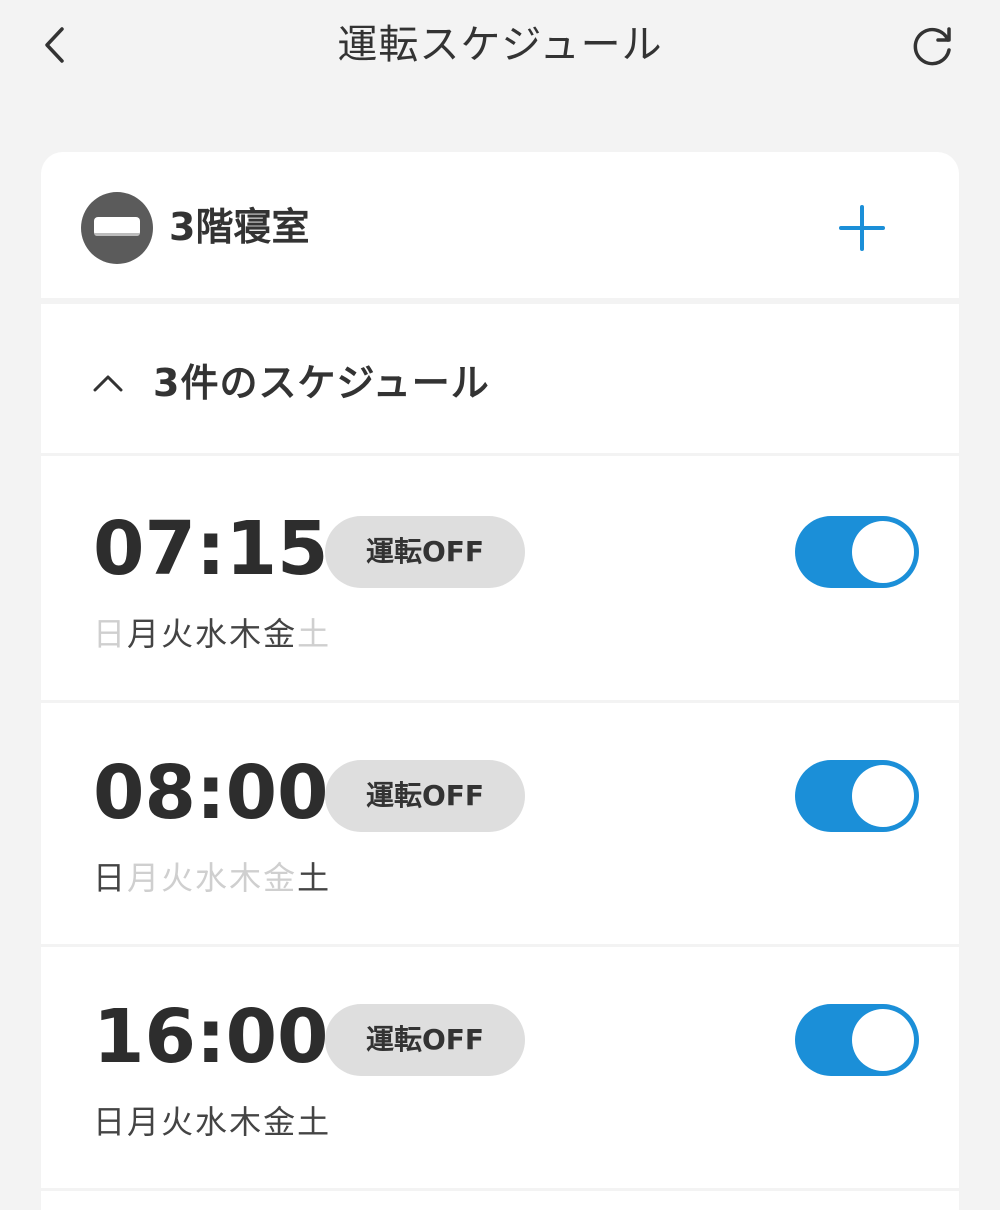 This screenshot has height=1210, width=1000. Describe the element at coordinates (211, 549) in the screenshot. I see `schedule-time: 07:15` at that location.